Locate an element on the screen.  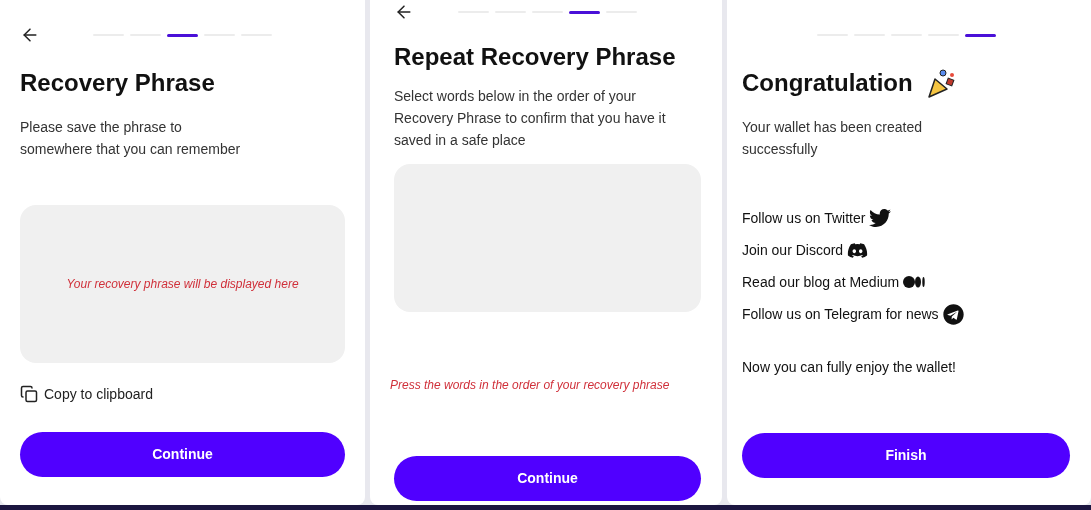
screen-description: Your wallet has been created successfully is located at coordinates (833, 138).